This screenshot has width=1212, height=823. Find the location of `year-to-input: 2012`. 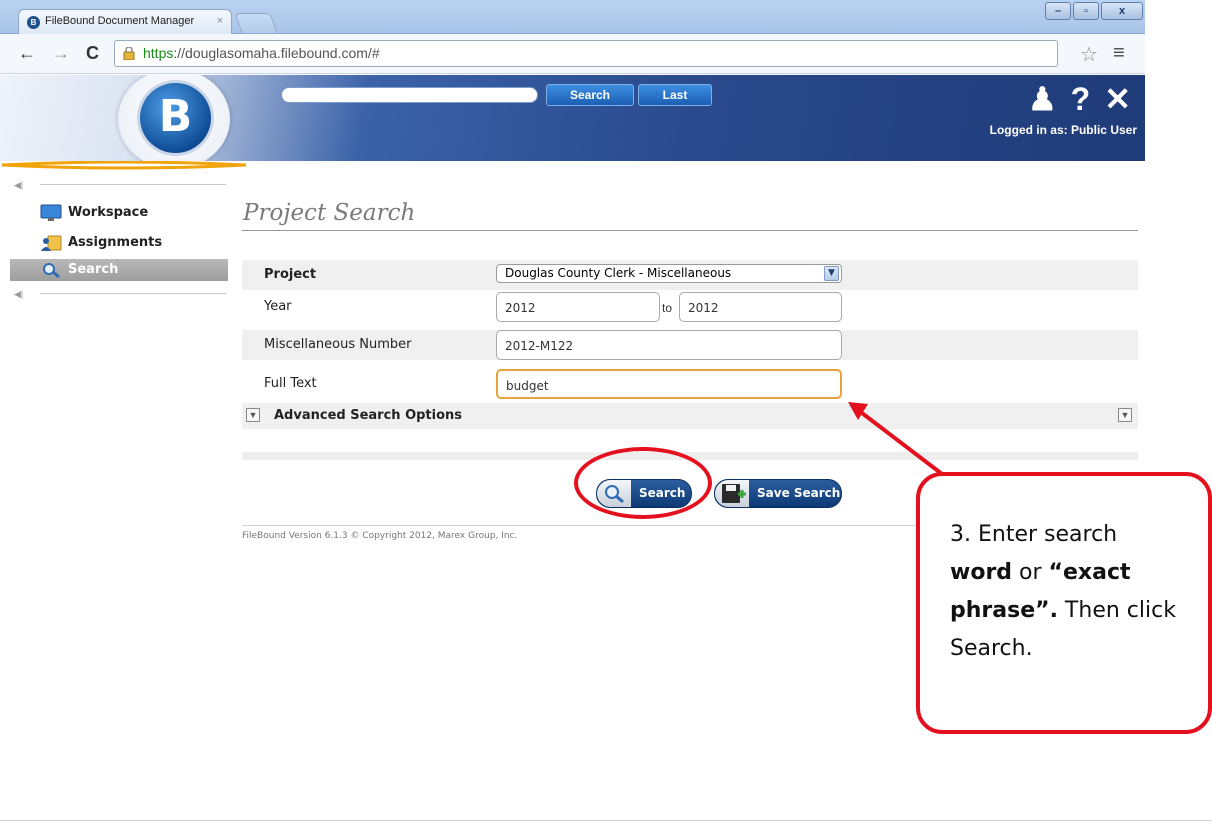

year-to-input: 2012 is located at coordinates (760, 307).